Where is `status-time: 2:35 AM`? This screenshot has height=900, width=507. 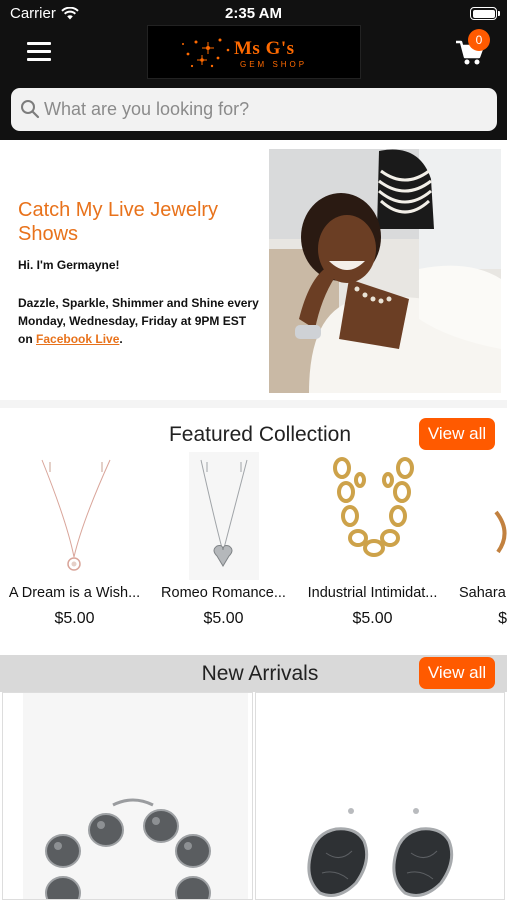
status-time: 2:35 AM is located at coordinates (253, 13).